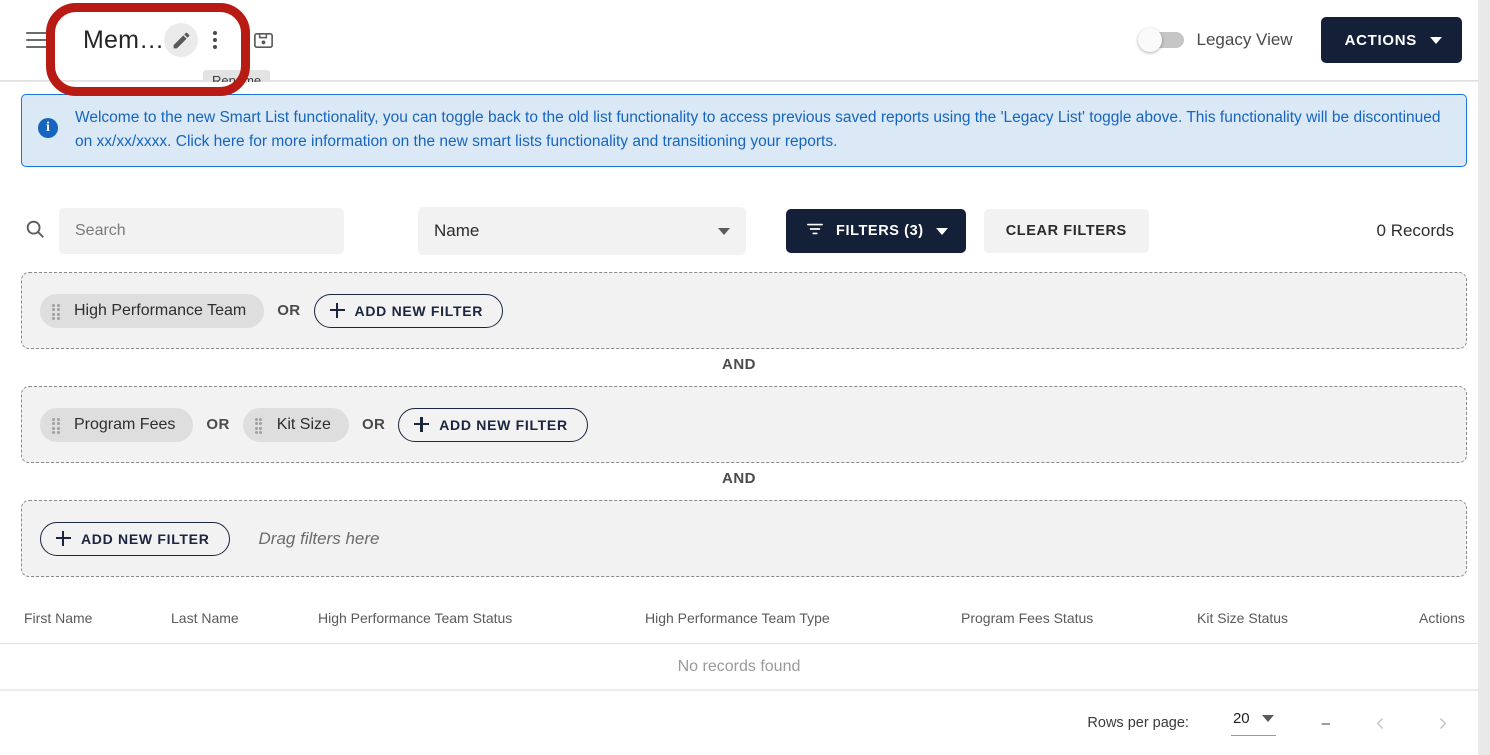 This screenshot has height=755, width=1490. What do you see at coordinates (263, 40) in the screenshot?
I see `save-disk-icon` at bounding box center [263, 40].